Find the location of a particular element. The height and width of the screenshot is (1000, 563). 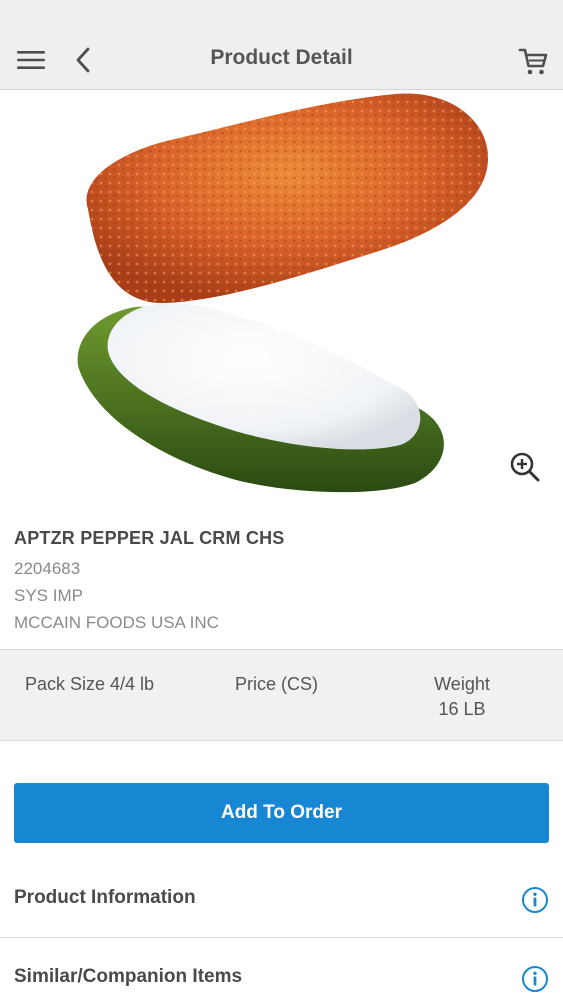

shopping-cart-icon is located at coordinates (533, 61).